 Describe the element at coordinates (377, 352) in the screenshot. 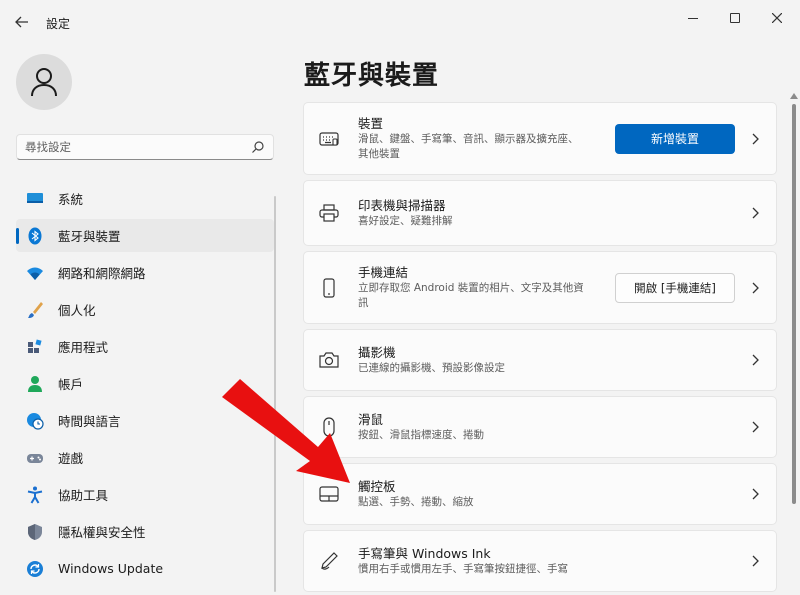

I see `card-title: 攝影機` at that location.